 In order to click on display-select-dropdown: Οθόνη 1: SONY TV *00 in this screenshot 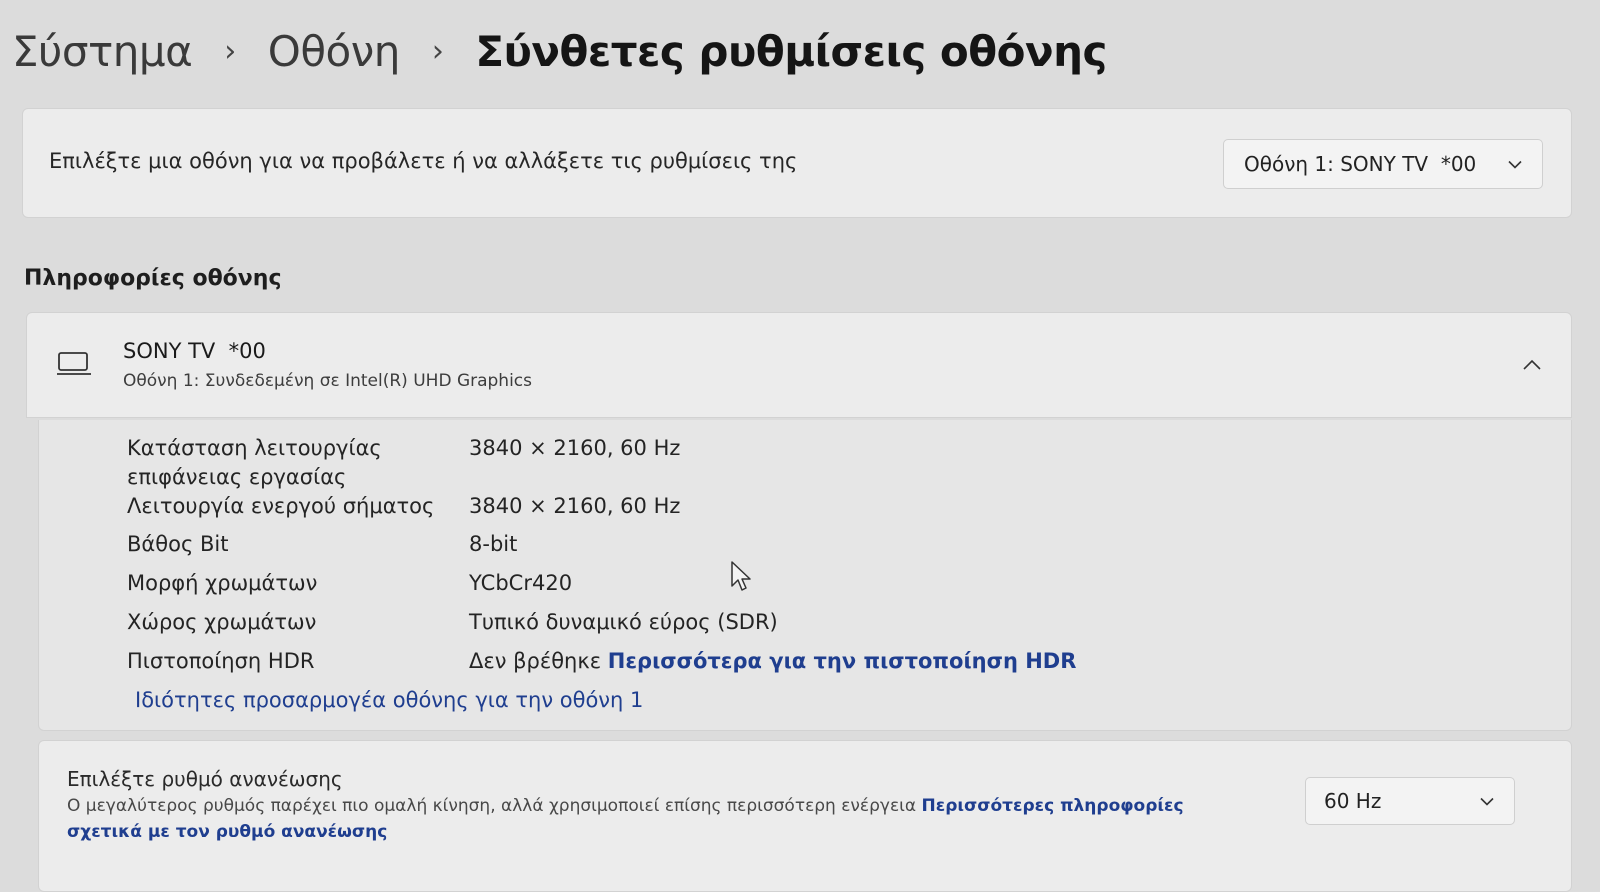, I will do `click(1383, 164)`.